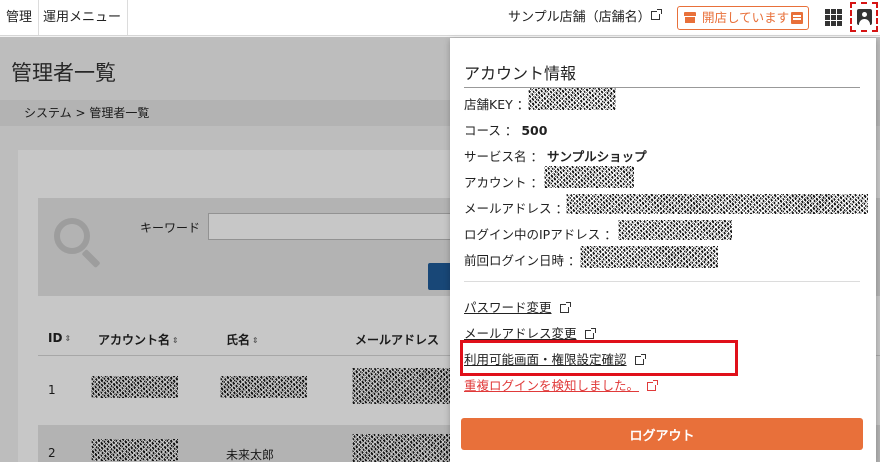  I want to click on duplicate-login-link: 重複ログインを検知しました。, so click(561, 384).